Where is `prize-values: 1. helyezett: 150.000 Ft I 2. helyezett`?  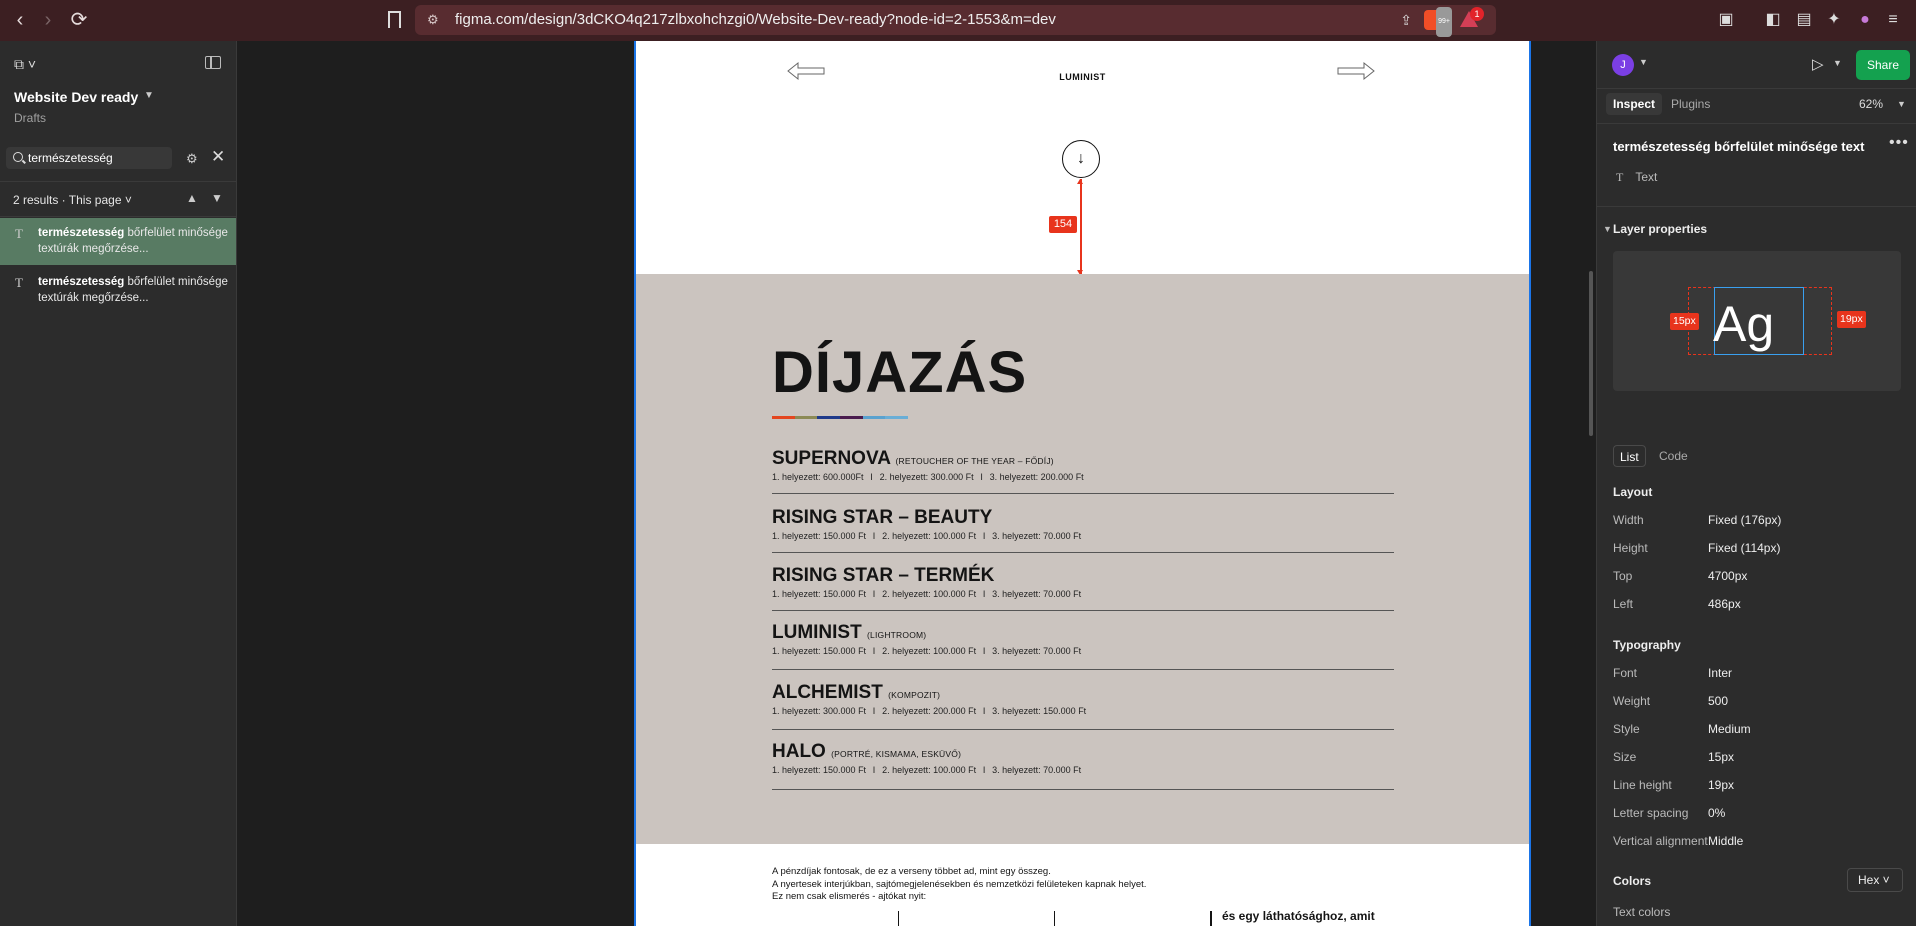 prize-values: 1. helyezett: 150.000 Ft I 2. helyezett is located at coordinates (927, 594).